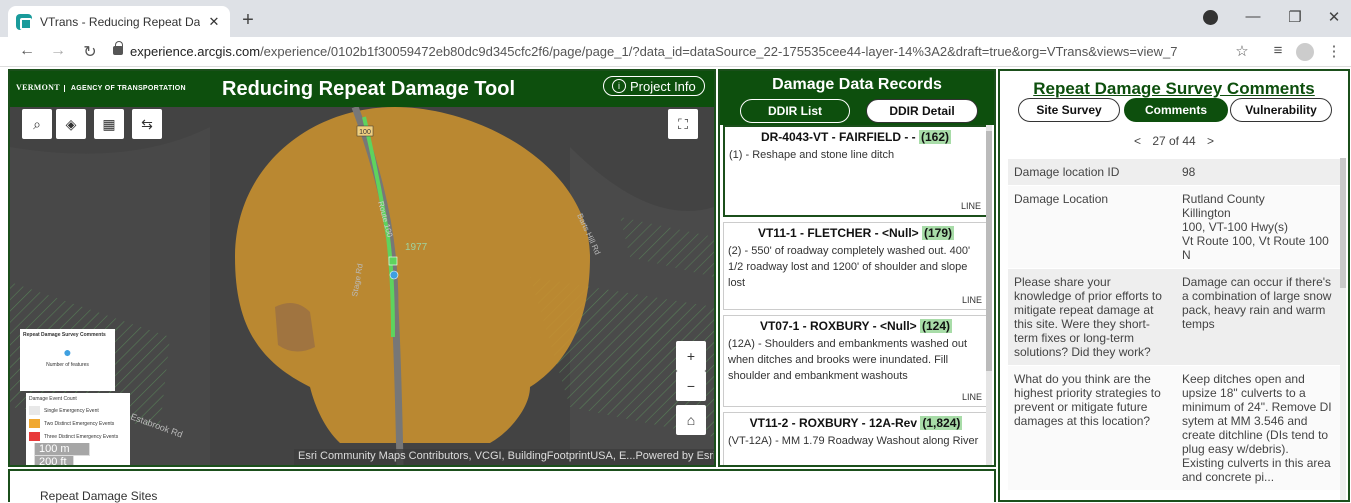  Describe the element at coordinates (1210, 141) in the screenshot. I see `pager-next-button: >` at that location.